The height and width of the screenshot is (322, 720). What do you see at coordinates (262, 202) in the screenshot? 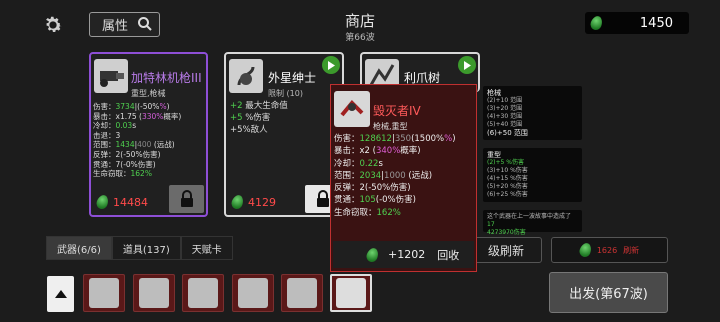
I see `card-price: 4129` at bounding box center [262, 202].